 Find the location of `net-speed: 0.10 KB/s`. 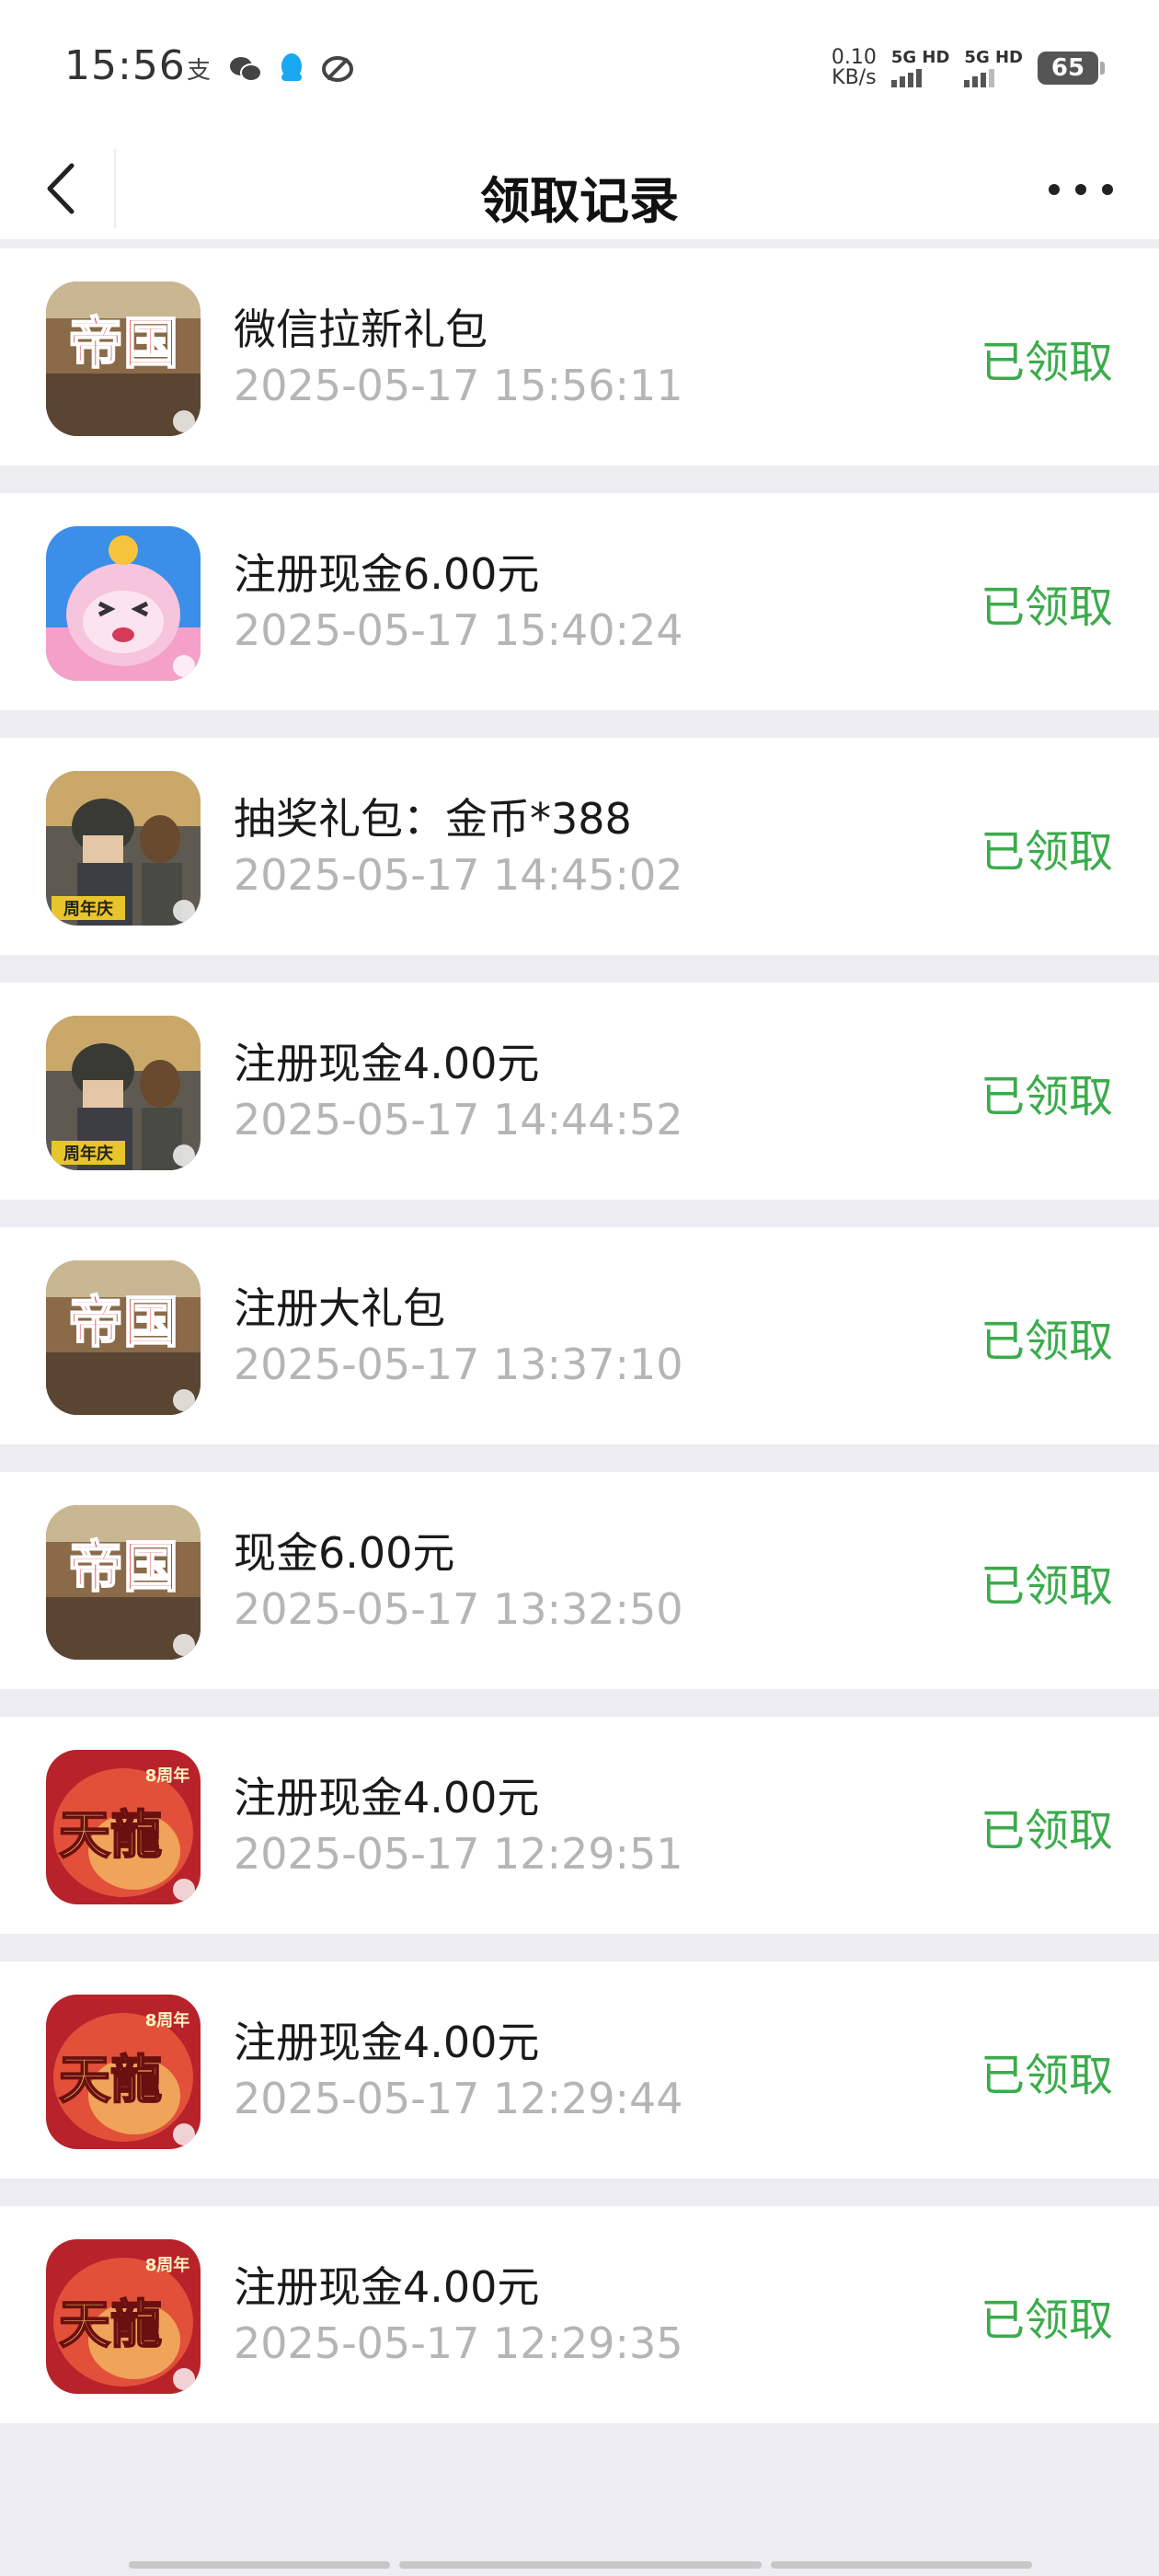

net-speed: 0.10 KB/s is located at coordinates (854, 68).